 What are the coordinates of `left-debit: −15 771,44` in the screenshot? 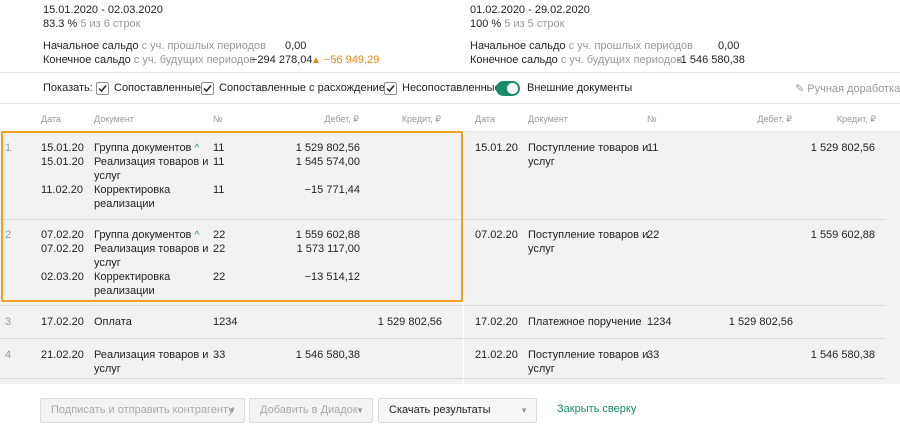 It's located at (332, 190).